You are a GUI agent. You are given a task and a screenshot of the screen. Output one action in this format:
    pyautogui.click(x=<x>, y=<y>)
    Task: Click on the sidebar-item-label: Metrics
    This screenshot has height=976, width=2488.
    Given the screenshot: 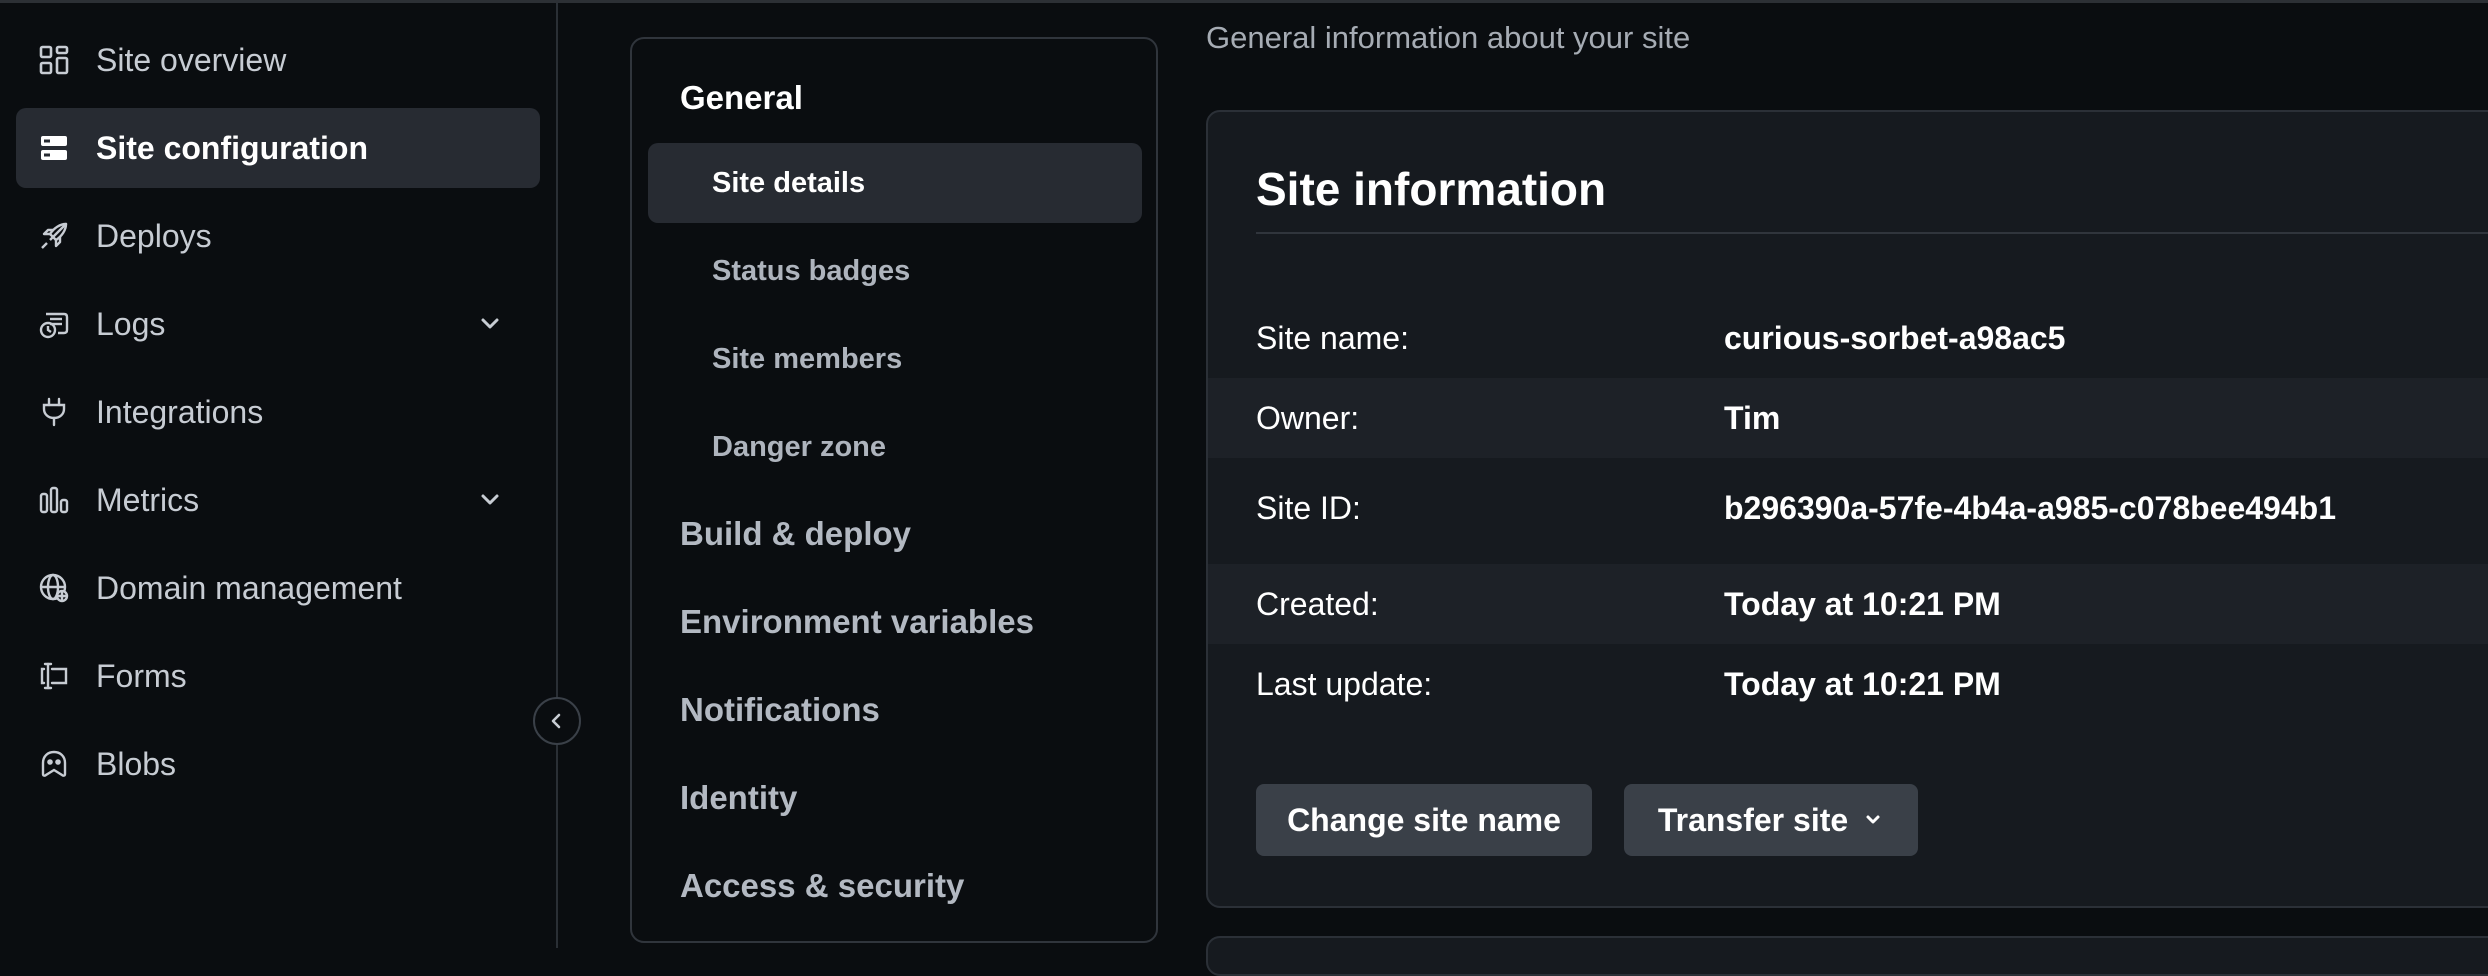 What is the action you would take?
    pyautogui.click(x=148, y=499)
    